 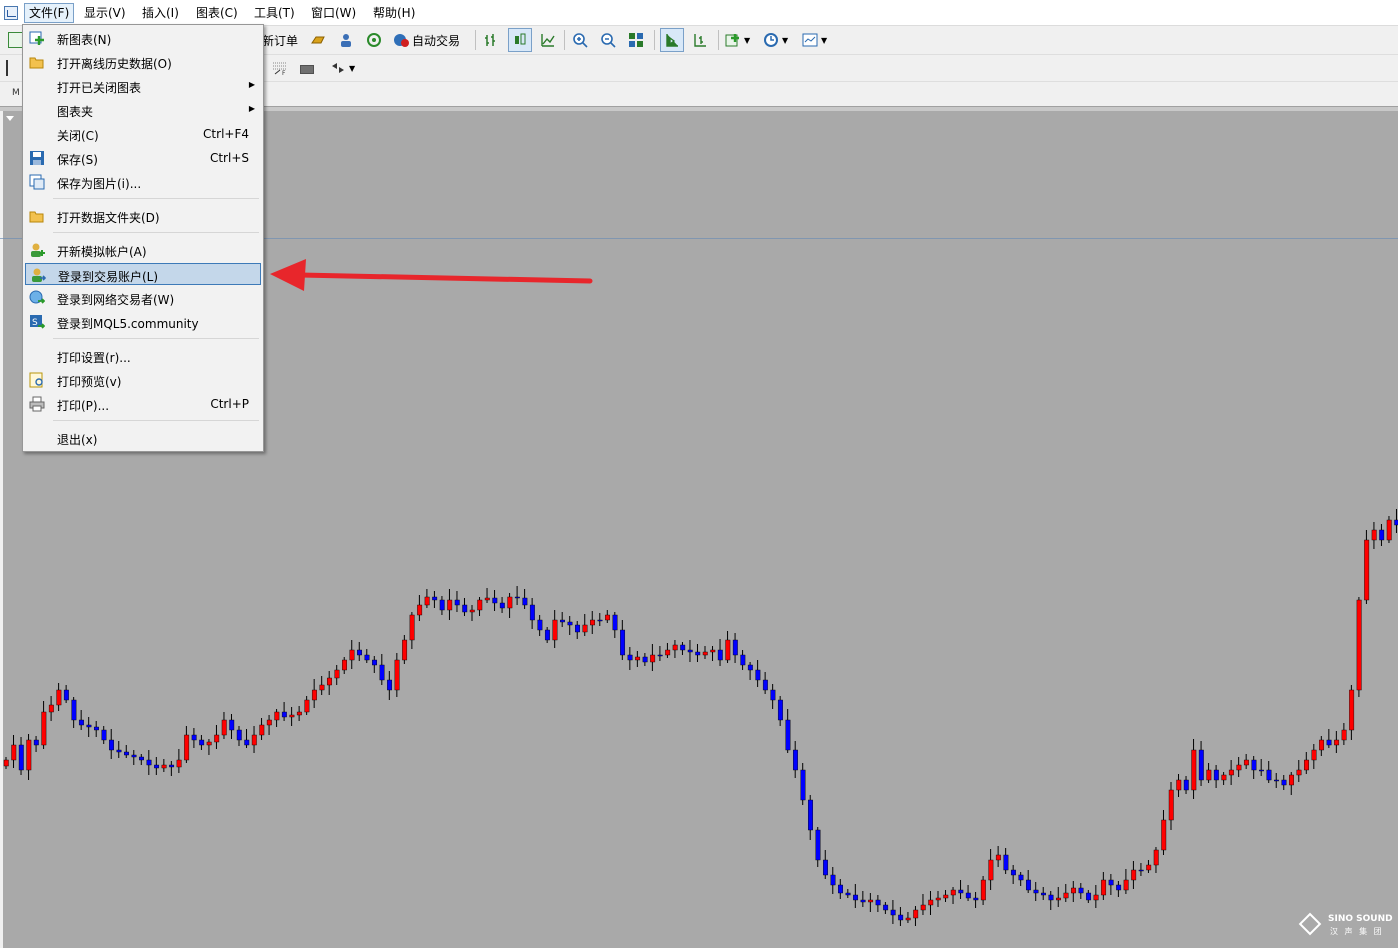 I want to click on auto-scroll-button, so click(x=672, y=40).